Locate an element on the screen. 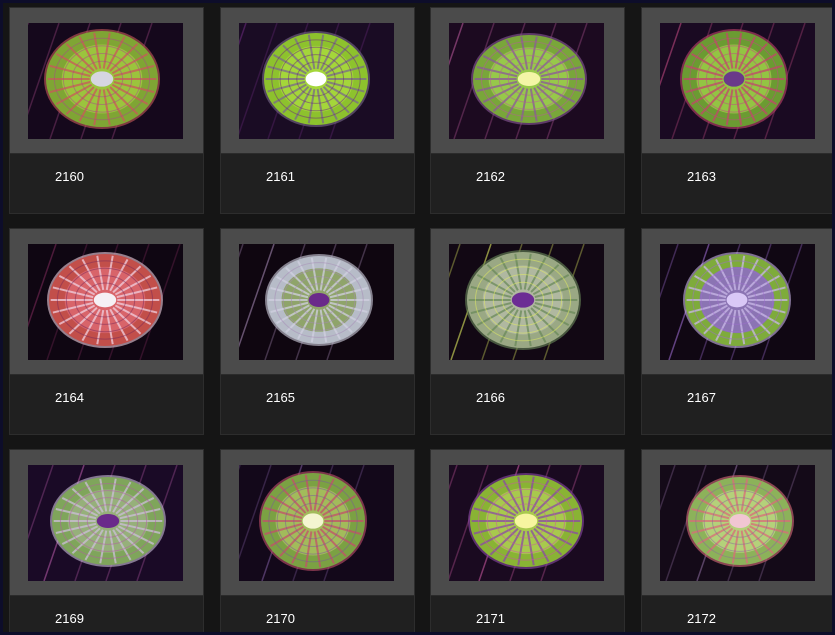  product-card-2171: 2171 is located at coordinates (527, 540).